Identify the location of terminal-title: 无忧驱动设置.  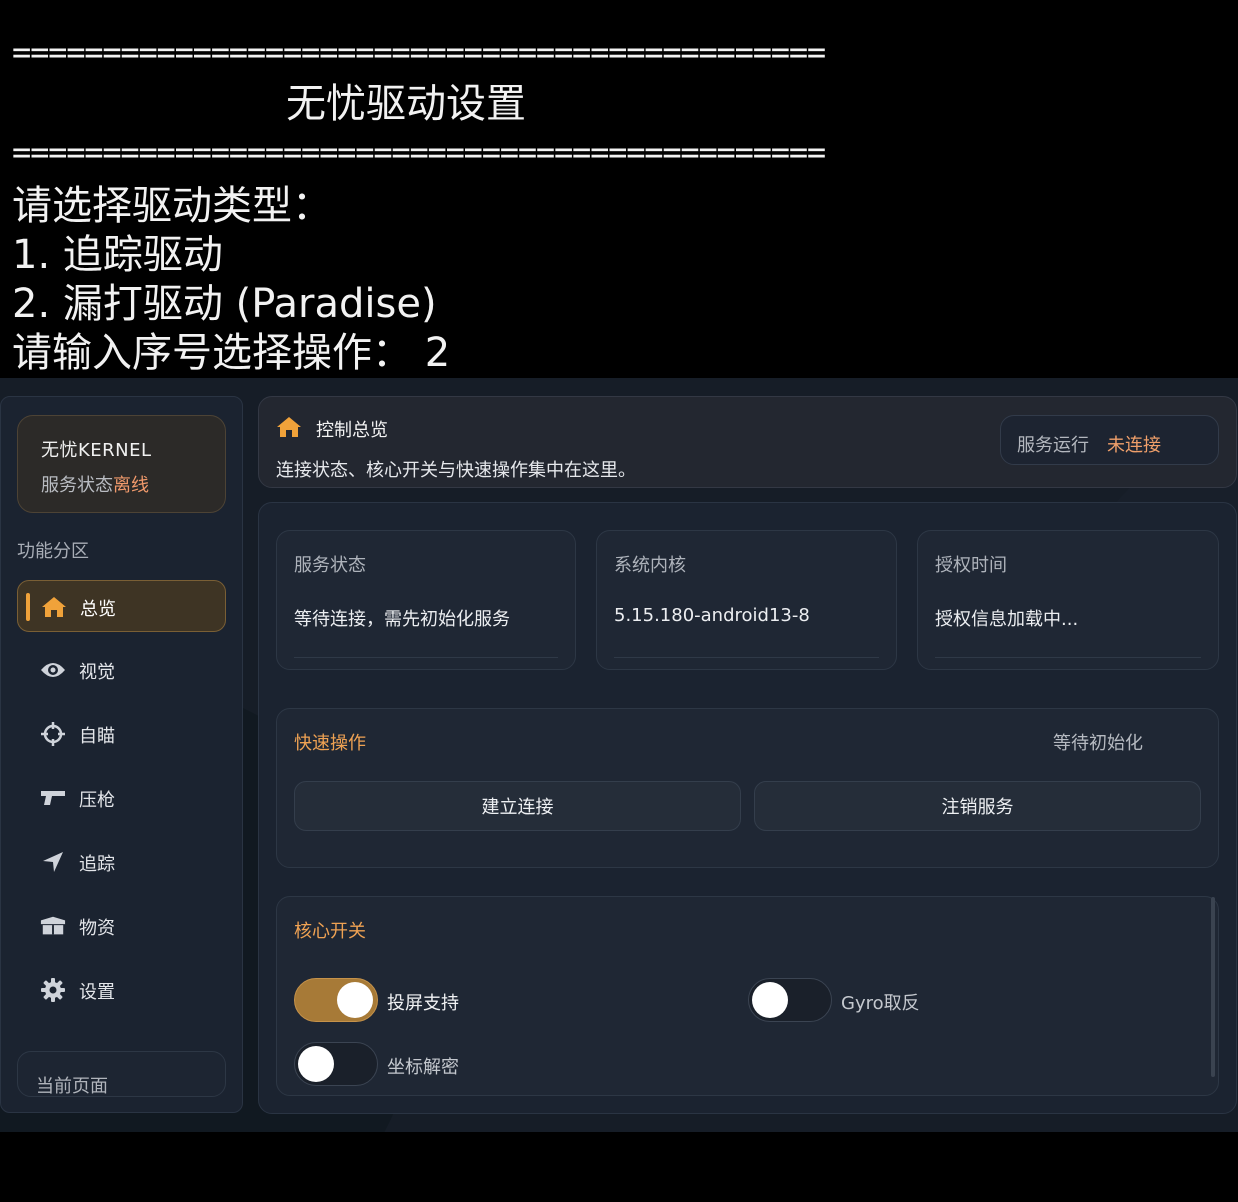
(406, 104).